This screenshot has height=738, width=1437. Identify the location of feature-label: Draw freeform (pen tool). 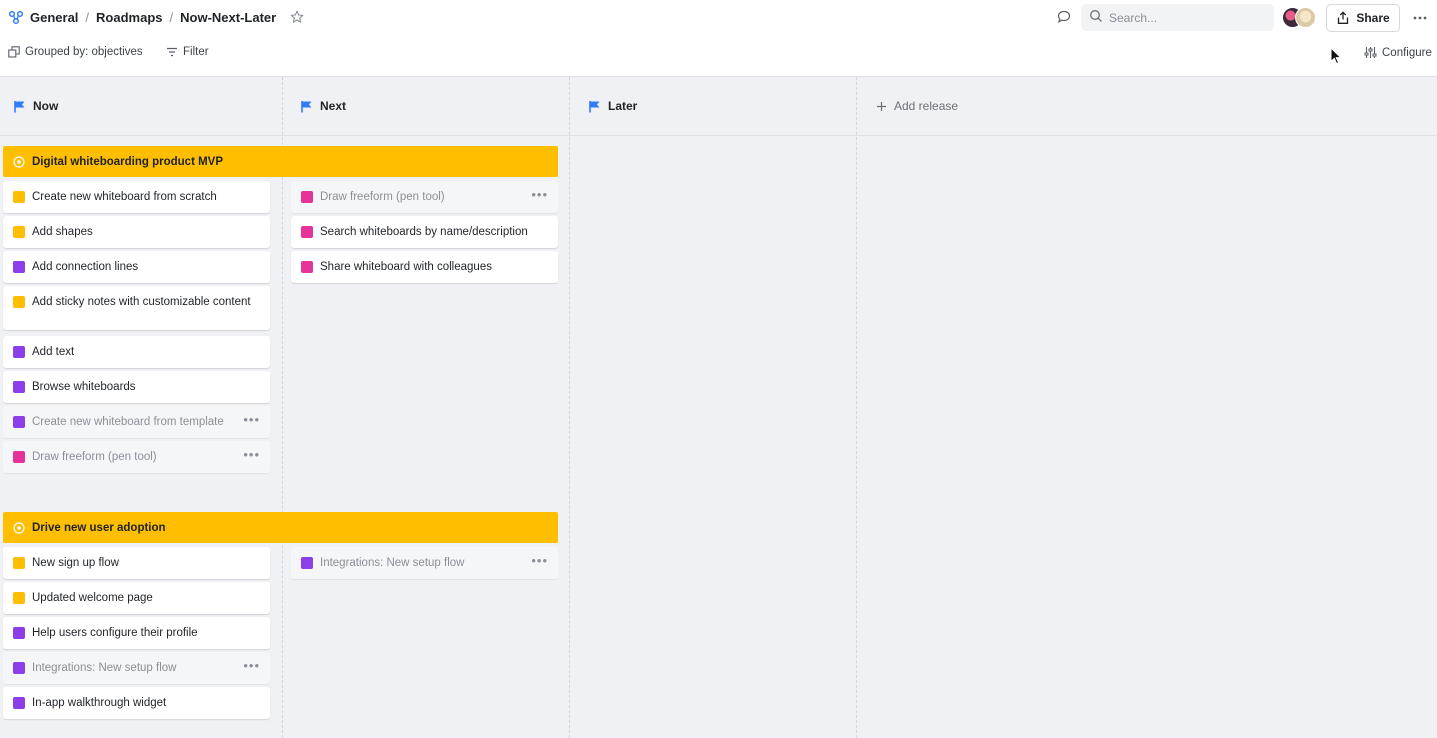
(94, 457).